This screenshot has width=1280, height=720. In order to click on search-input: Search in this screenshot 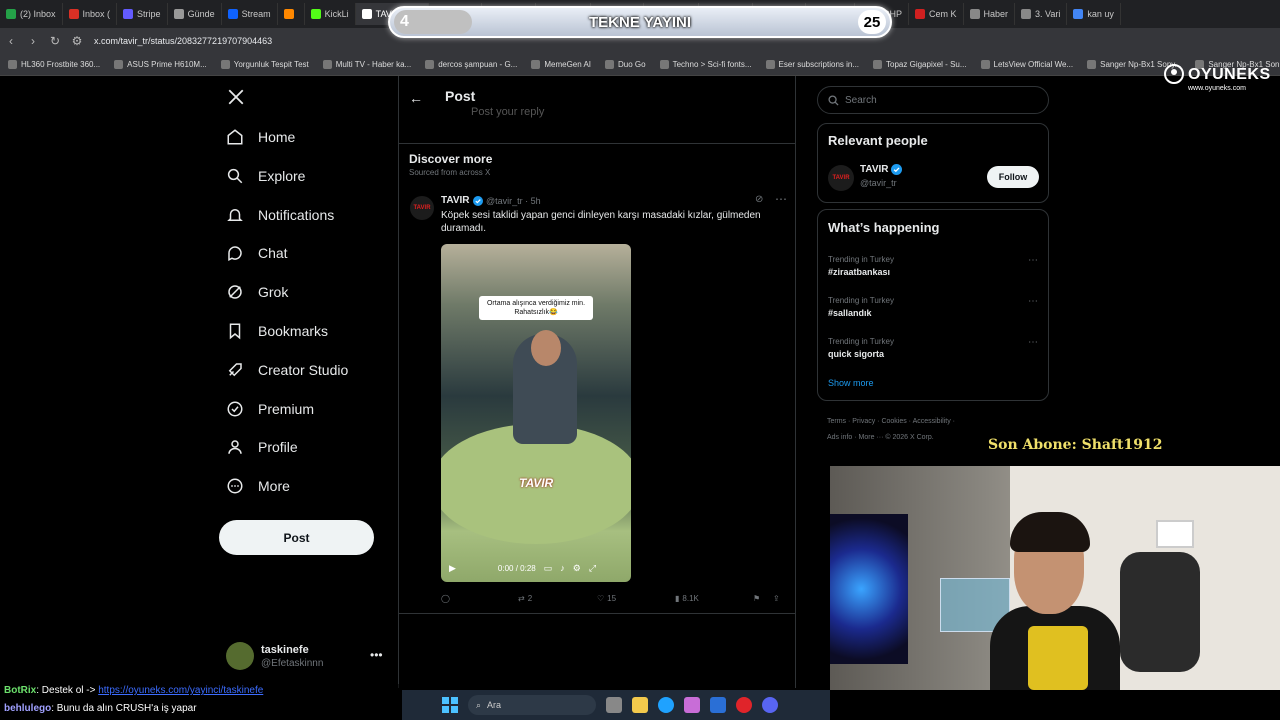, I will do `click(933, 100)`.